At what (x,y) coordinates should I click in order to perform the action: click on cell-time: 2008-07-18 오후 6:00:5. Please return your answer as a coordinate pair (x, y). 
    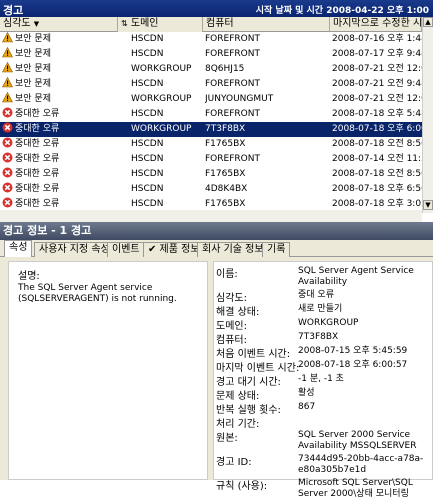
    Looking at the image, I should click on (377, 129).